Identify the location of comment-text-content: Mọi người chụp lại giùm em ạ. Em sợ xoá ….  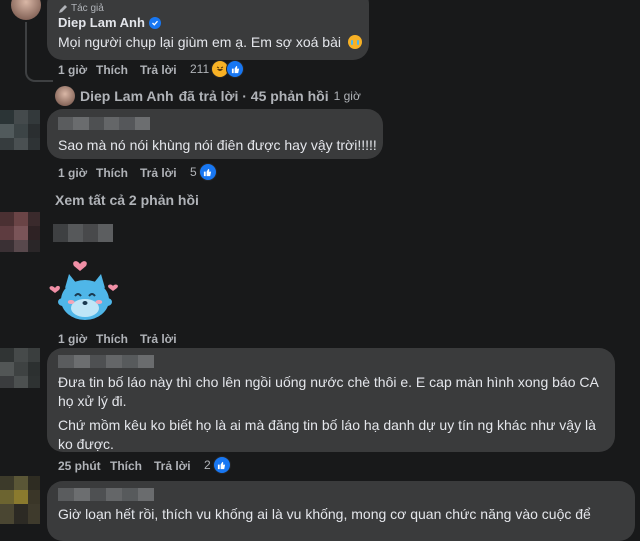
(199, 42).